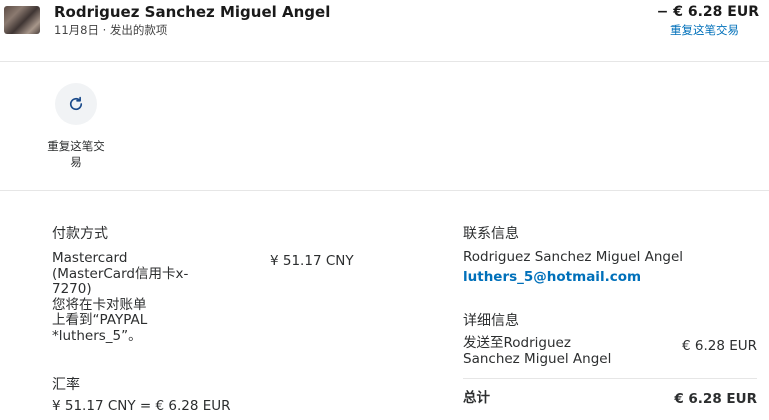  I want to click on contact-name: Rodriguez Sanchez Miguel Angel, so click(573, 257).